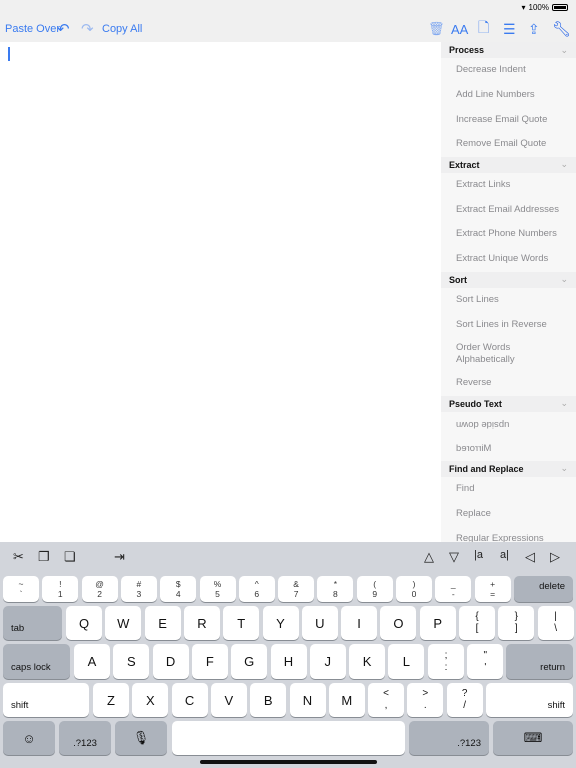 The height and width of the screenshot is (768, 576). I want to click on trash-icon: 🗑︎, so click(436, 29).